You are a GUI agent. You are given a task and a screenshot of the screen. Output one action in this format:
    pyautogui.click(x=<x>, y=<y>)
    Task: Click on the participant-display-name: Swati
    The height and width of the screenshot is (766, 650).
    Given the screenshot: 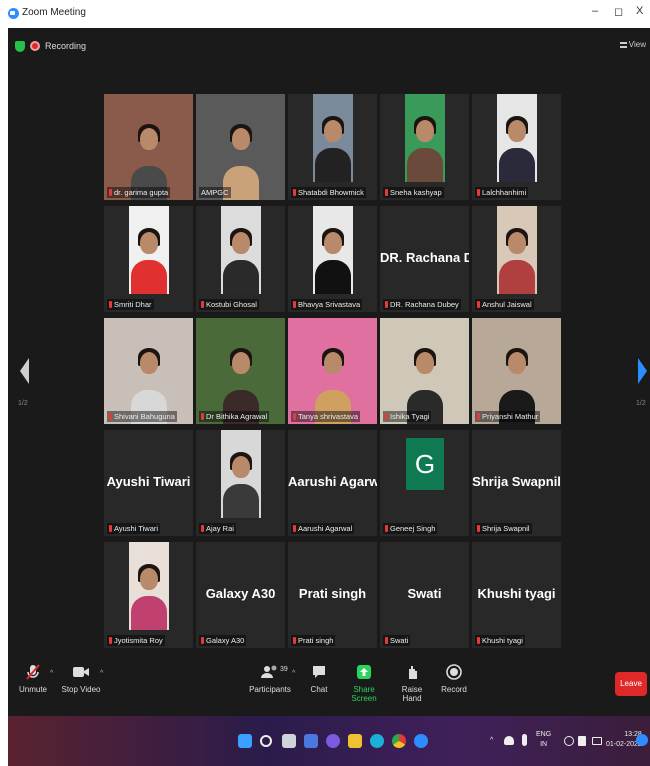 What is the action you would take?
    pyautogui.click(x=424, y=593)
    